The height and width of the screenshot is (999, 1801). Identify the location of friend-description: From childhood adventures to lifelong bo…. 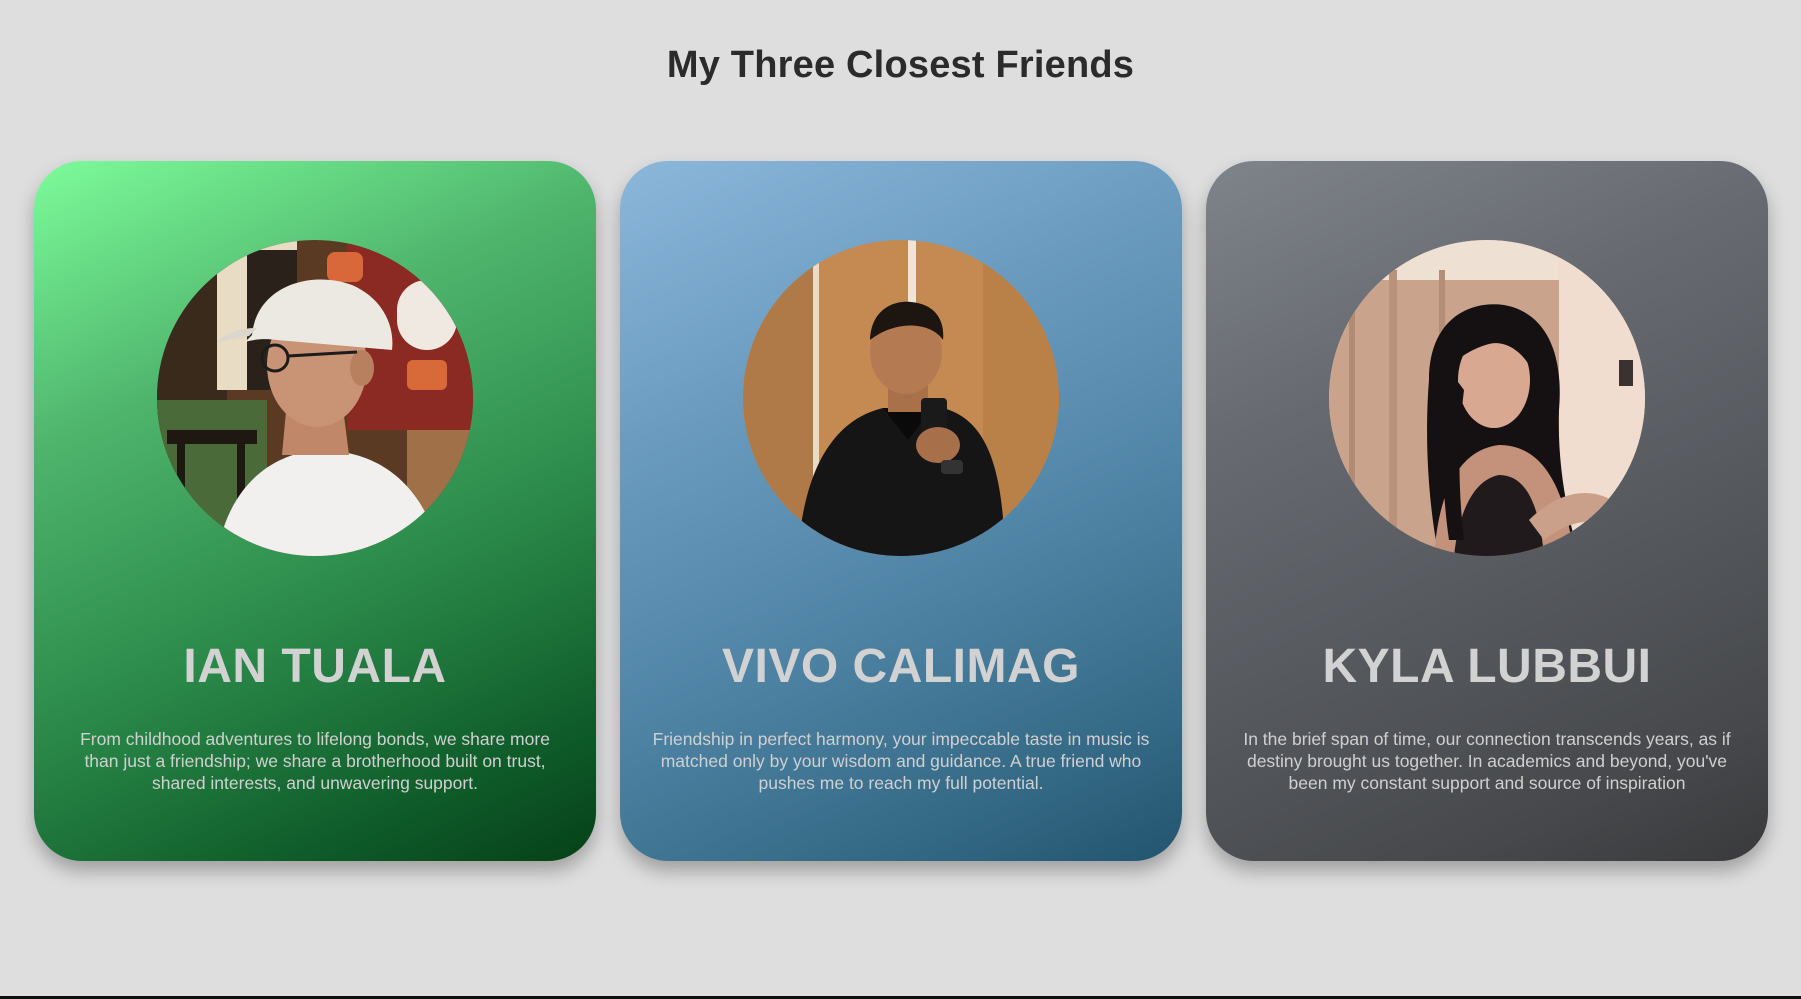
(315, 761).